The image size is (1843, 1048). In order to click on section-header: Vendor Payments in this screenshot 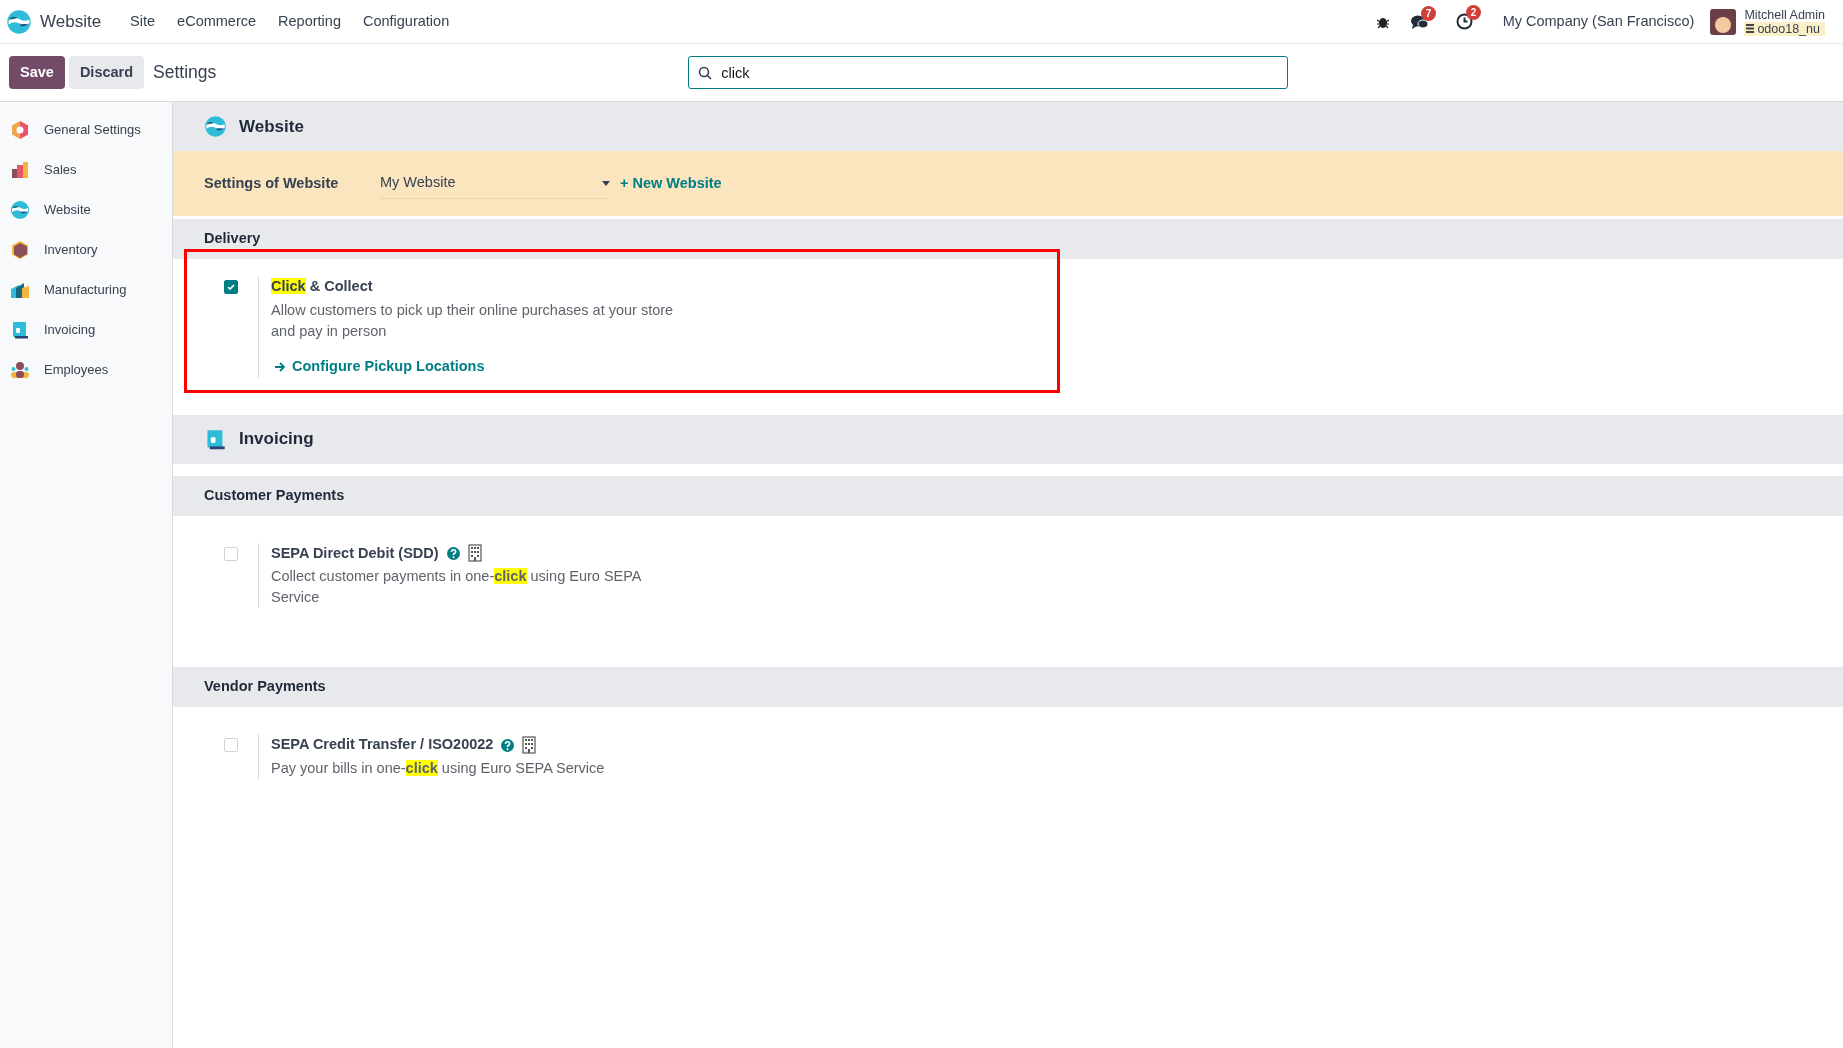, I will do `click(1008, 687)`.